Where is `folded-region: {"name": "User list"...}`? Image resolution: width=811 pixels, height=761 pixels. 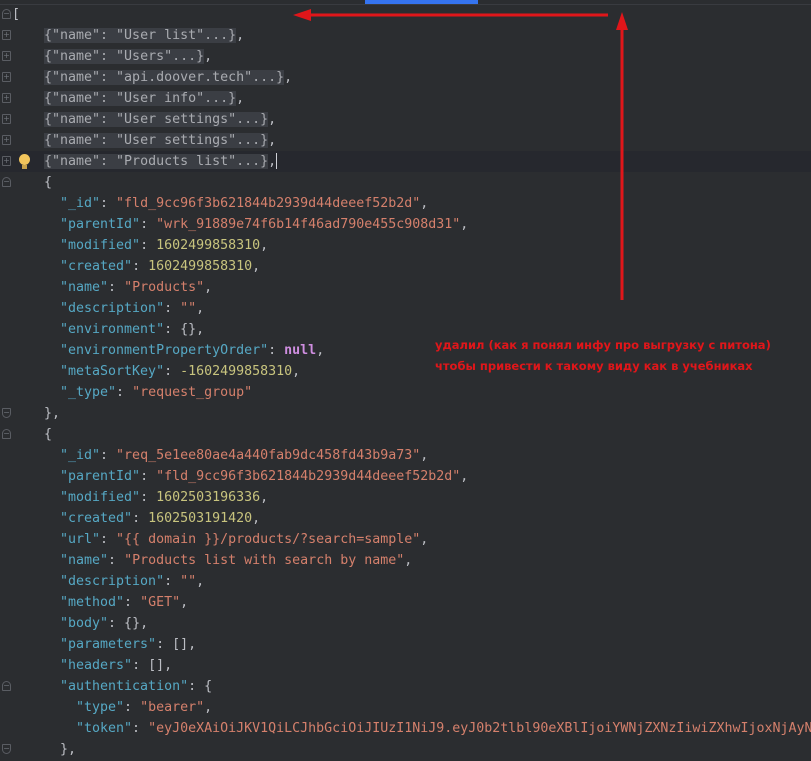
folded-region: {"name": "User list"...} is located at coordinates (140, 35).